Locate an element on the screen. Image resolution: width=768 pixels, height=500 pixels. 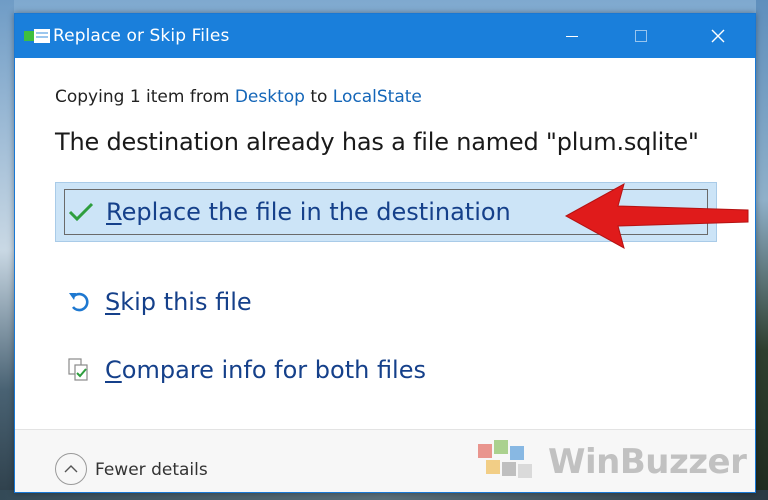
skip-file-label: Skip this file is located at coordinates (178, 302).